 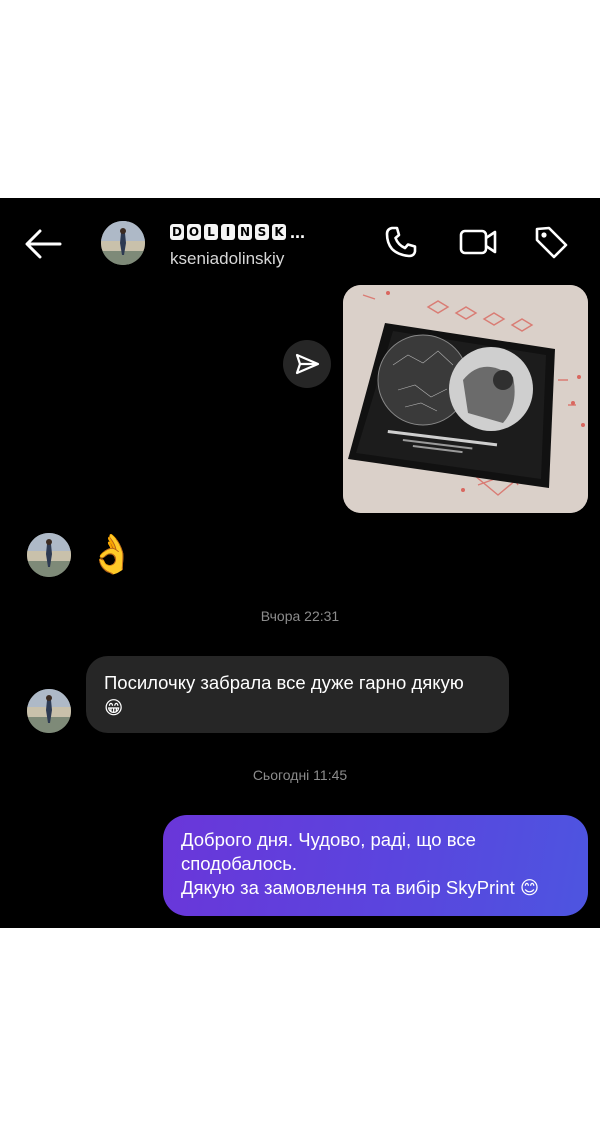 I want to click on arrow-left-icon, so click(x=43, y=244).